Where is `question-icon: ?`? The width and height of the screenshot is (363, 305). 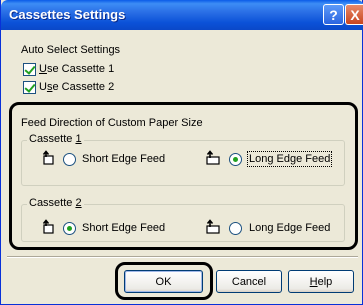
question-icon: ? is located at coordinates (333, 14).